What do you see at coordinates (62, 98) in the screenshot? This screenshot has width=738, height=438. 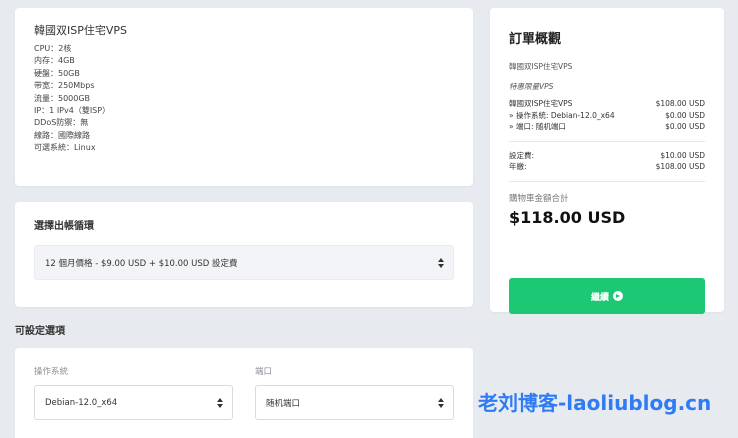 I see `spec-traffic: 流量：5000GB` at bounding box center [62, 98].